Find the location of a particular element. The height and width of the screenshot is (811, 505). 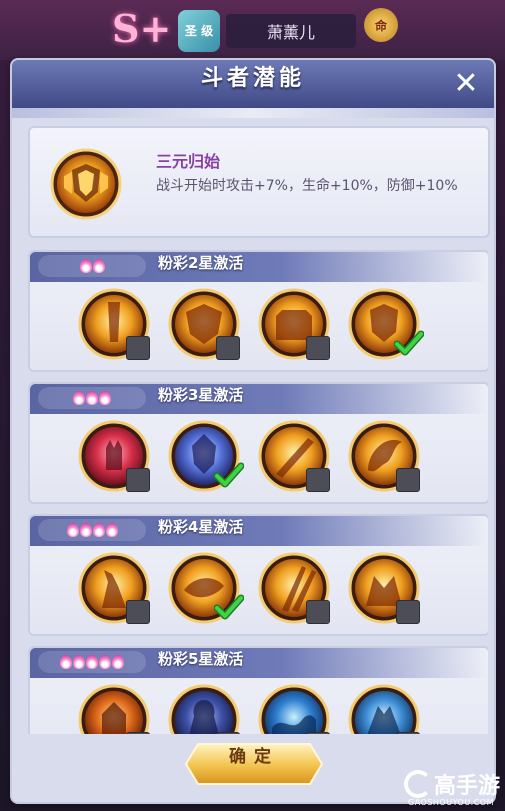

blue-spirit-icon is located at coordinates (384, 709).